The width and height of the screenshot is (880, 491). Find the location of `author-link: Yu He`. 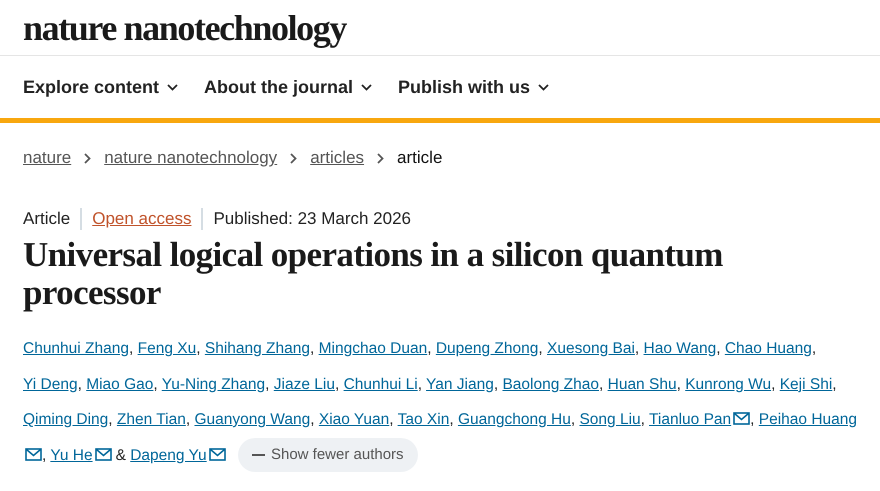

author-link: Yu He is located at coordinates (71, 455).